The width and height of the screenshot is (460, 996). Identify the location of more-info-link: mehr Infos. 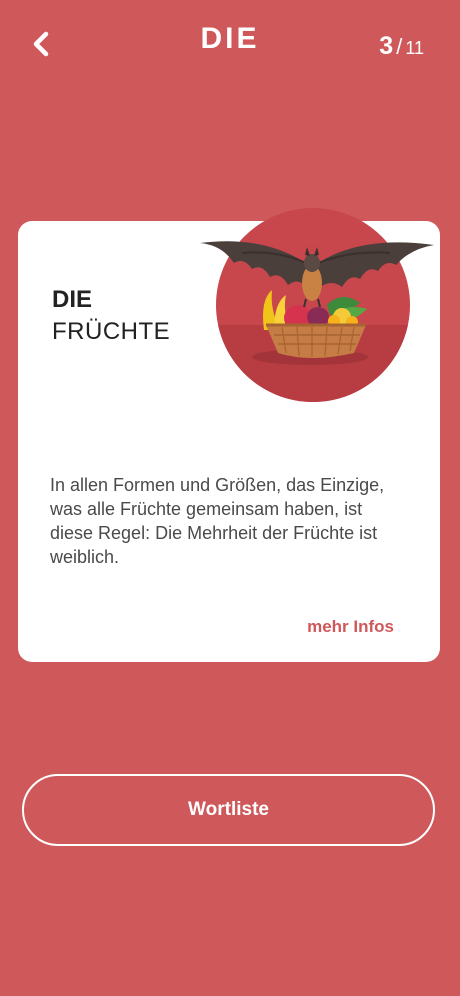
(350, 627).